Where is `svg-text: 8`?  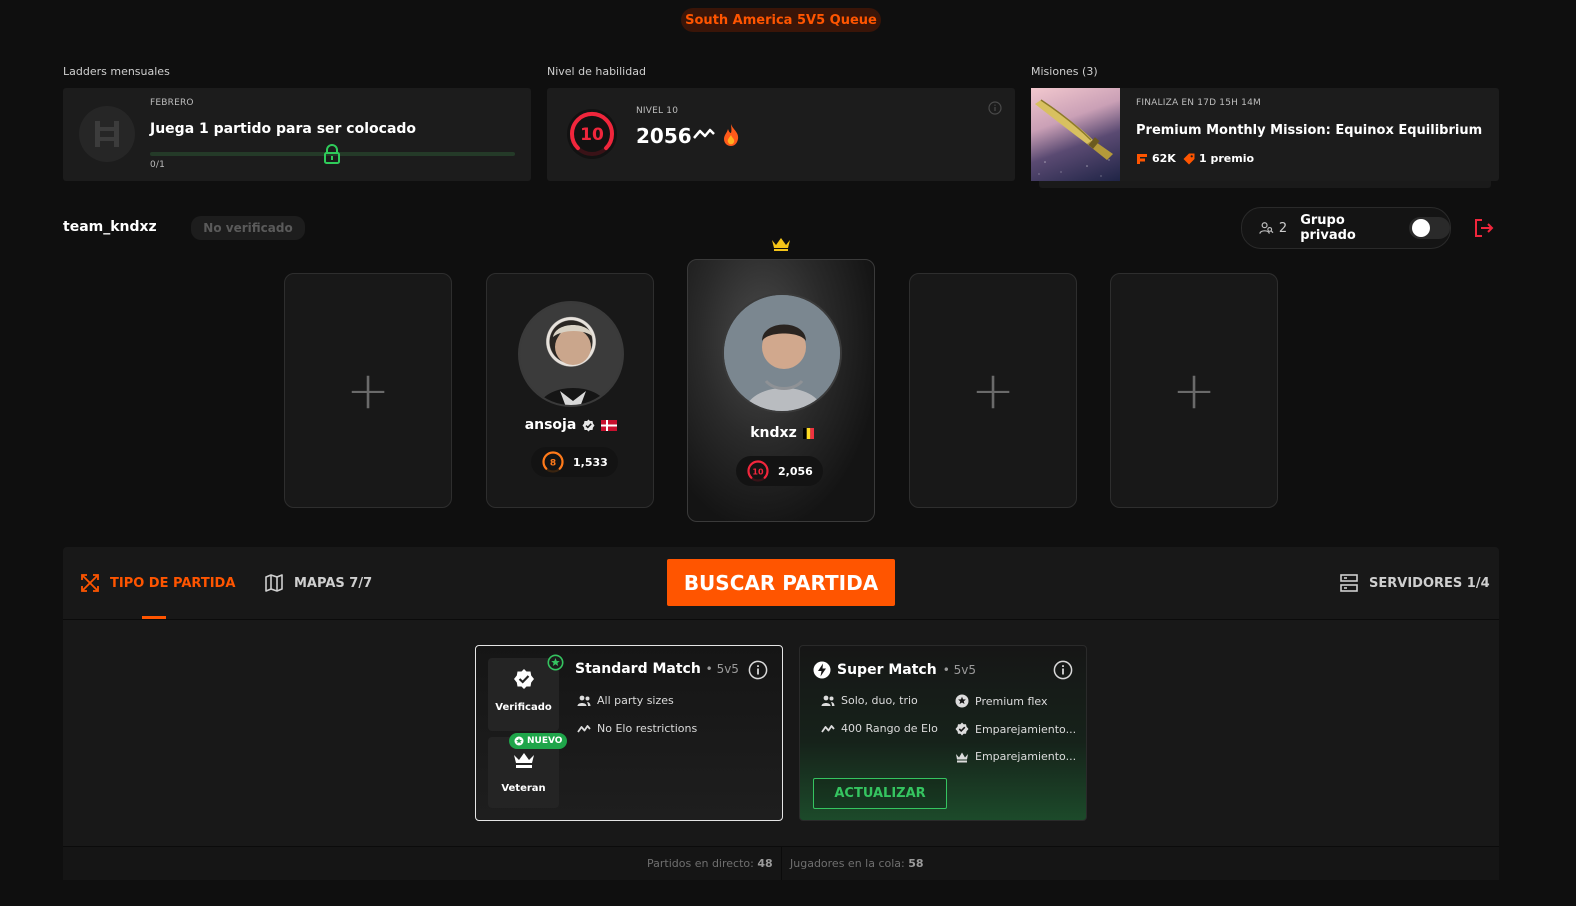 svg-text: 8 is located at coordinates (553, 464).